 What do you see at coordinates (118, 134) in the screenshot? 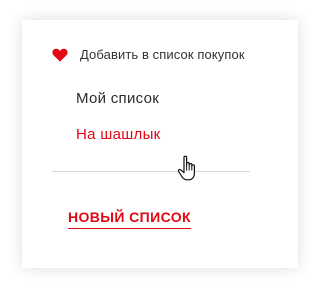
I see `list-item-shashlik: На шашлык` at bounding box center [118, 134].